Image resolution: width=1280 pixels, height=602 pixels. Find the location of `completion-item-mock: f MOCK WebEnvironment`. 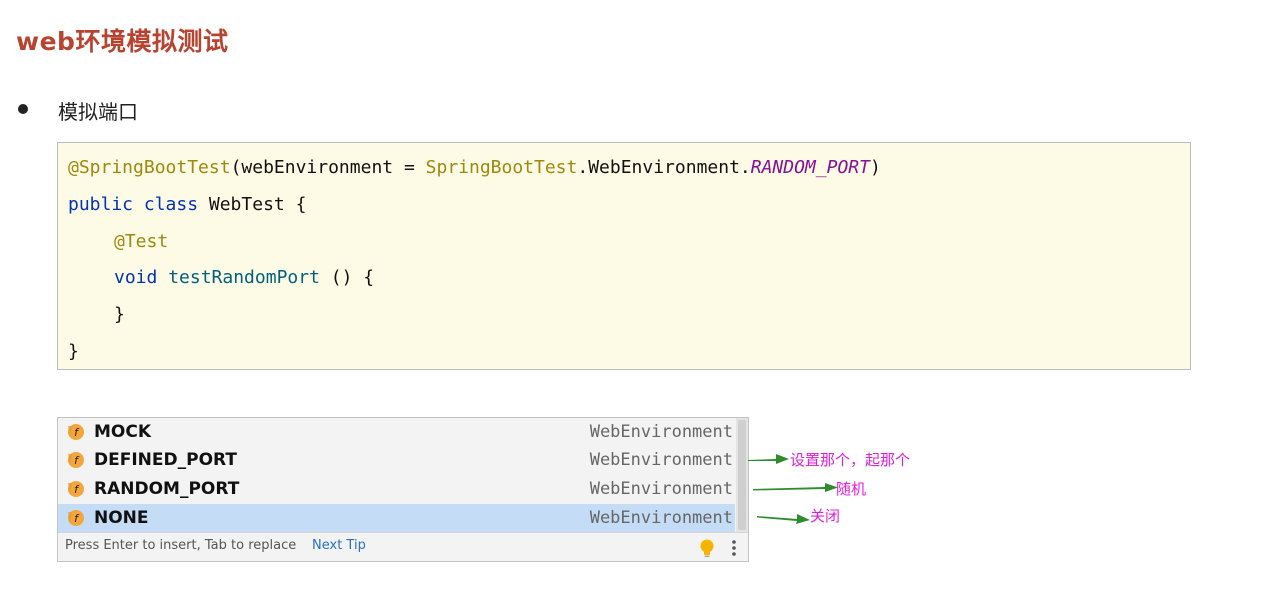

completion-item-mock: f MOCK WebEnvironment is located at coordinates (396, 432).